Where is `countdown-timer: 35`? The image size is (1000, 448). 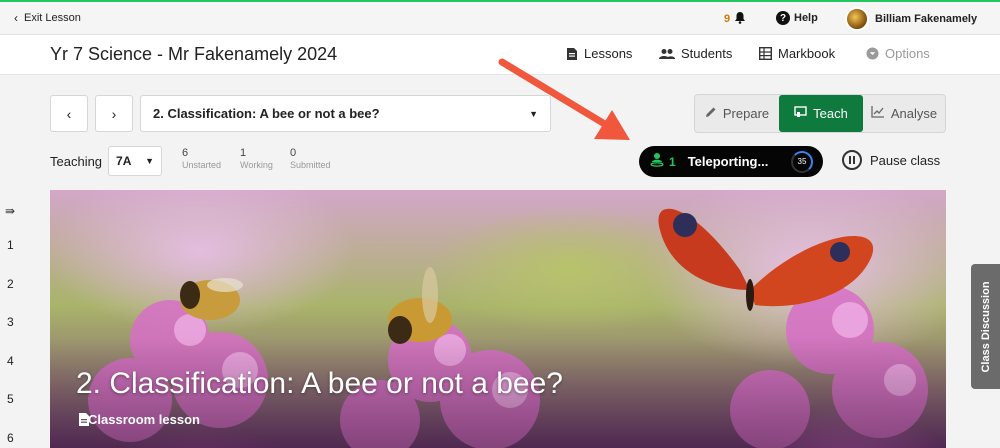 countdown-timer: 35 is located at coordinates (802, 161).